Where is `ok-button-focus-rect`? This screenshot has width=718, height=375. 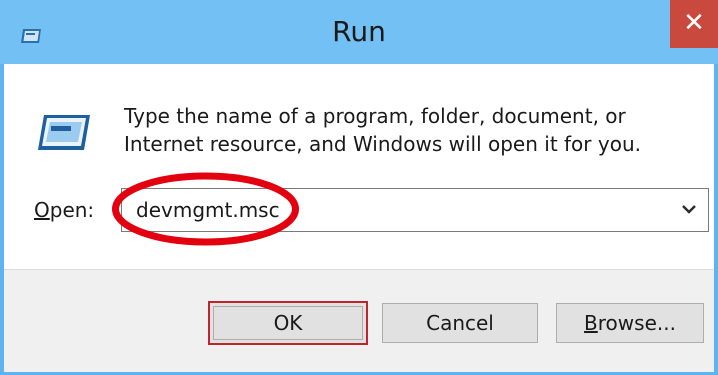 ok-button-focus-rect is located at coordinates (288, 323).